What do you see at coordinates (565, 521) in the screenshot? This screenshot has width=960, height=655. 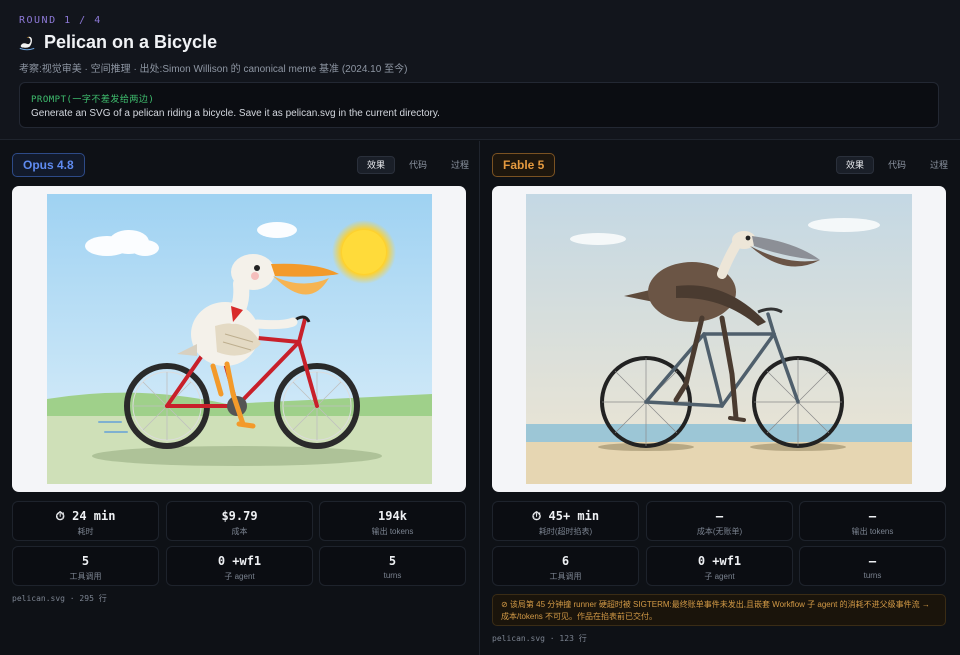 I see `stat-duration: ⏱ 45+ min 耗时(超时掐表)` at bounding box center [565, 521].